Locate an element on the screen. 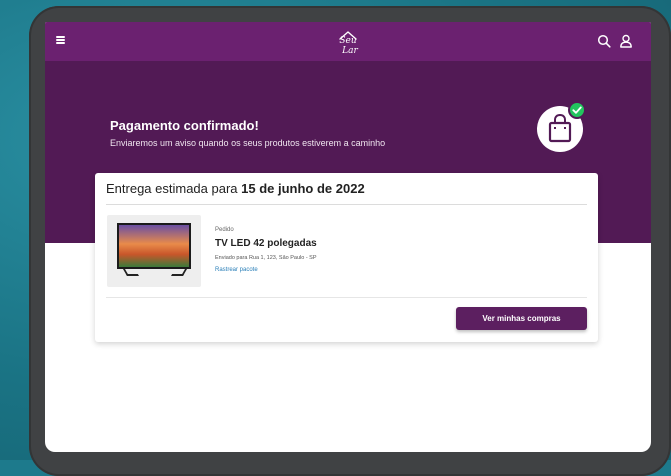 The width and height of the screenshot is (671, 476). top-navigation-bar: Seu Lar is located at coordinates (348, 41).